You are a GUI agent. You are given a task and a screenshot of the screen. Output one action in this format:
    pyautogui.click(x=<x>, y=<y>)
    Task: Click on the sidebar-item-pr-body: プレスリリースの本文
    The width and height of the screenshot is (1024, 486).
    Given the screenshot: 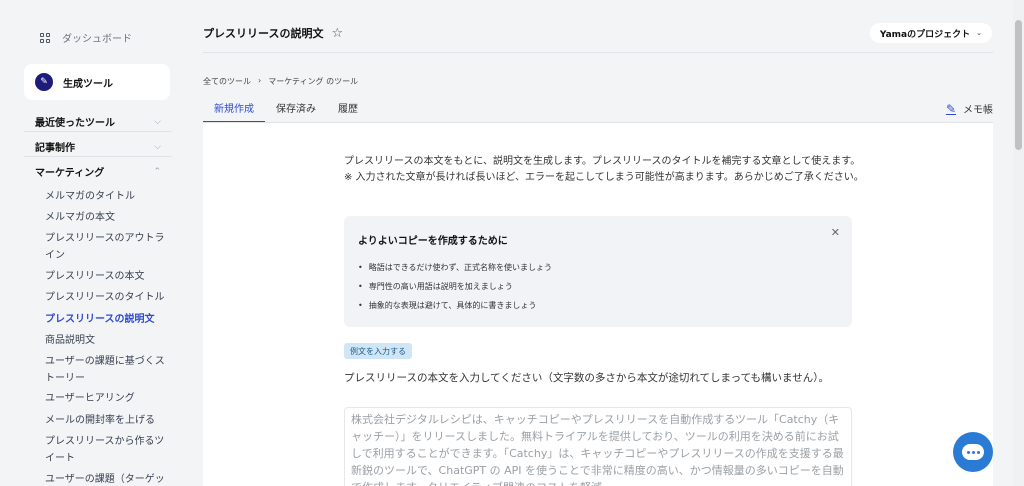 What is the action you would take?
    pyautogui.click(x=105, y=276)
    